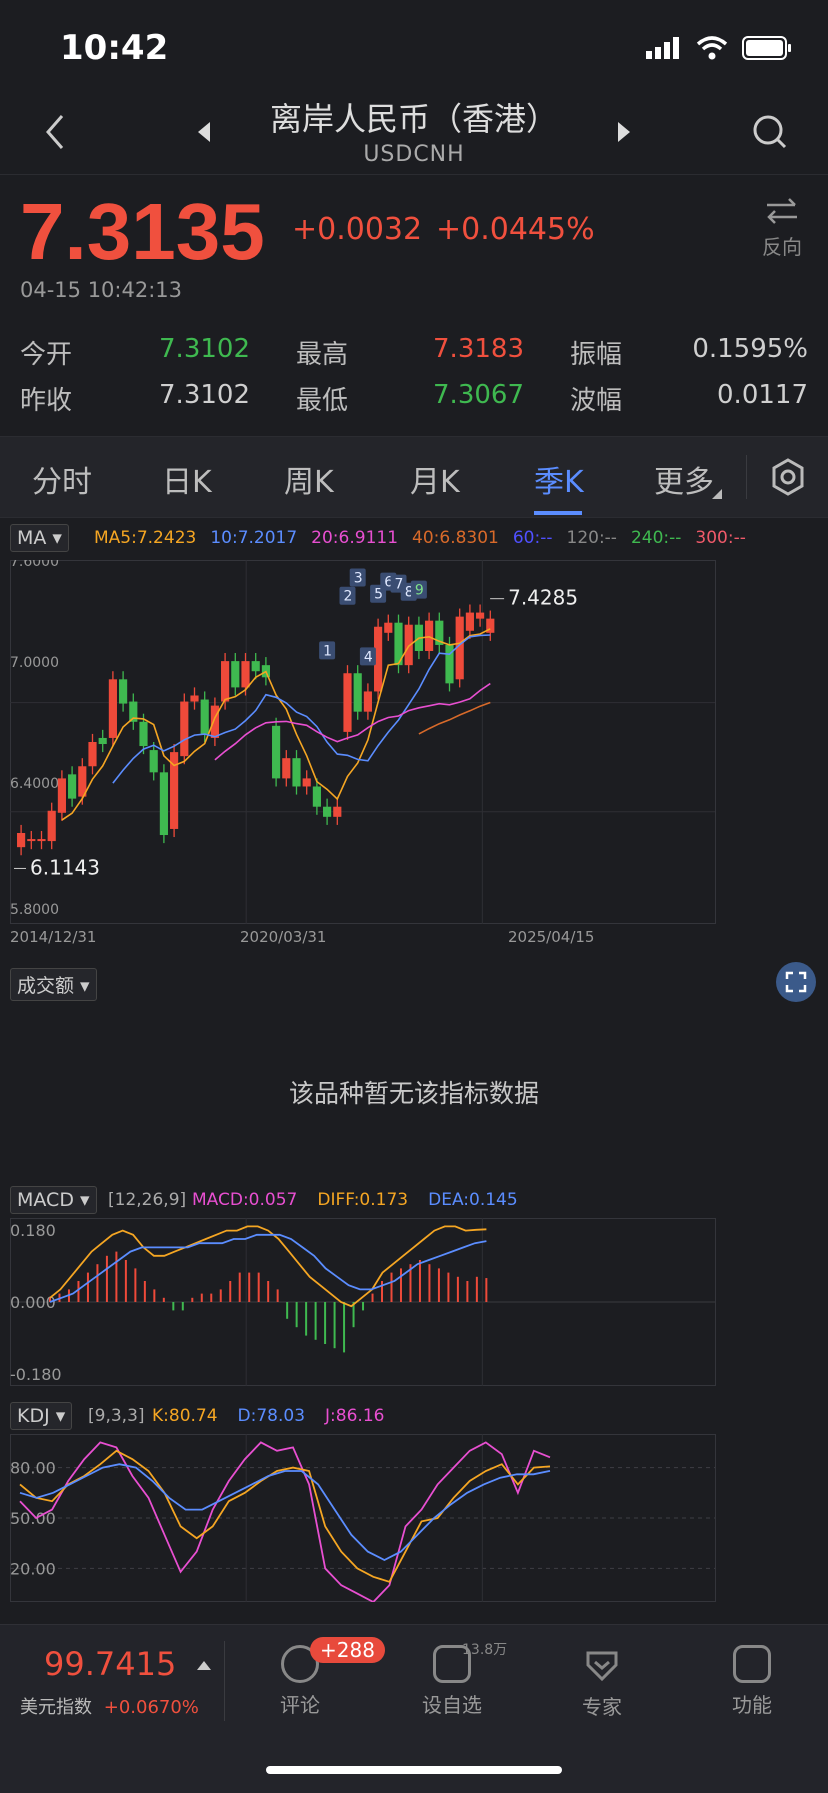  I want to click on x-tick-label: 2014/12/31, so click(53, 937).